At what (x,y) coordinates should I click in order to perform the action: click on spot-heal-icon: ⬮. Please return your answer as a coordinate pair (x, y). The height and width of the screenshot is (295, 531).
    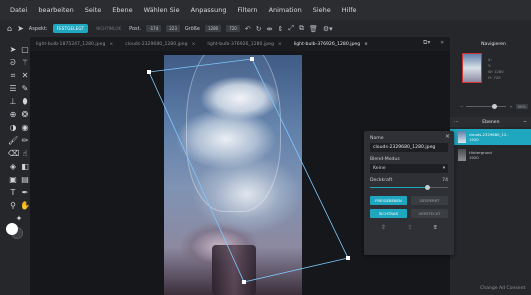
    Looking at the image, I should click on (25, 102).